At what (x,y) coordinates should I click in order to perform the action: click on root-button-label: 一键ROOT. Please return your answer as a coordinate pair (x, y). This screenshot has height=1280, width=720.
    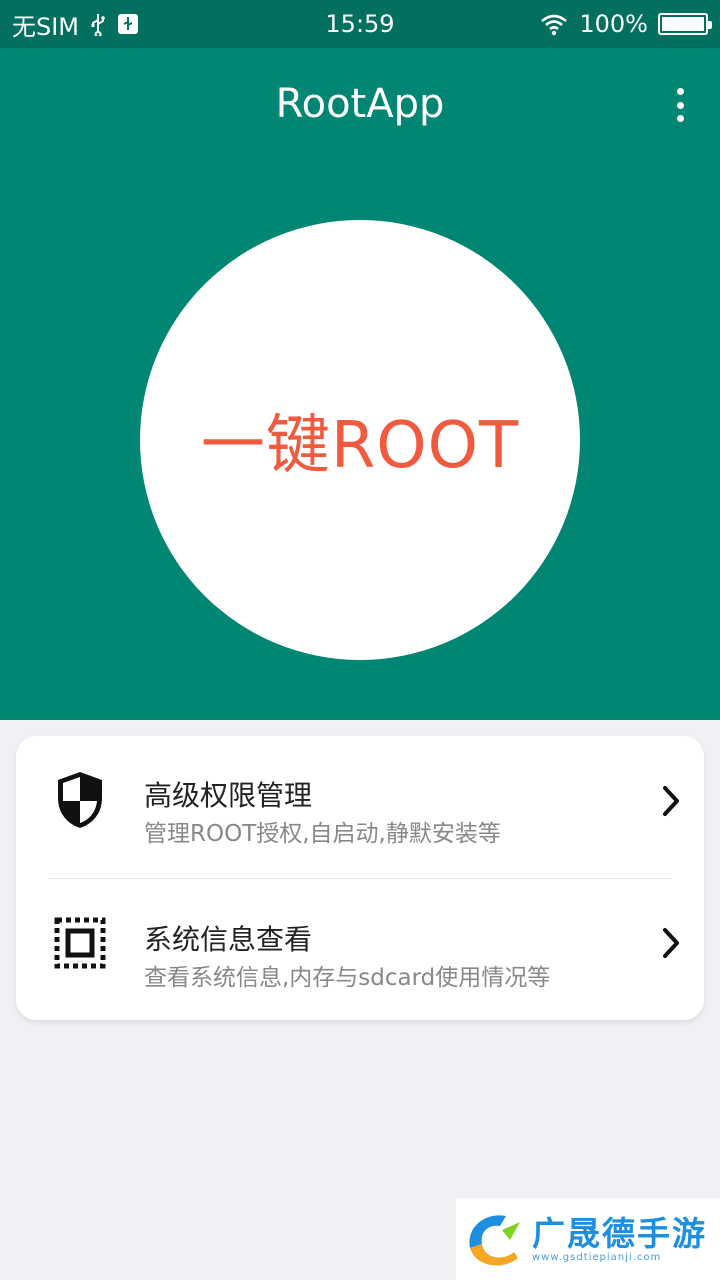
    Looking at the image, I should click on (360, 446).